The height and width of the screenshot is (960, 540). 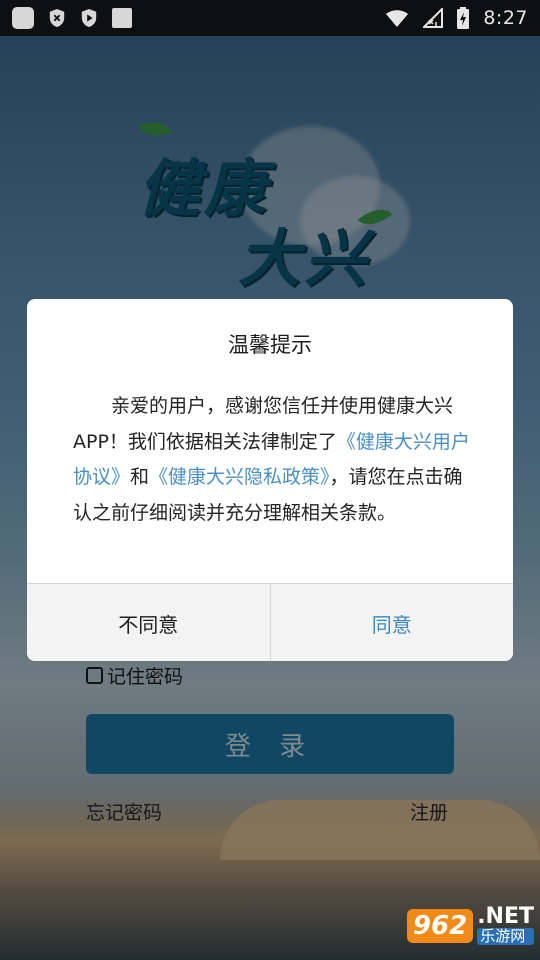 I want to click on battery-icon, so click(x=463, y=18).